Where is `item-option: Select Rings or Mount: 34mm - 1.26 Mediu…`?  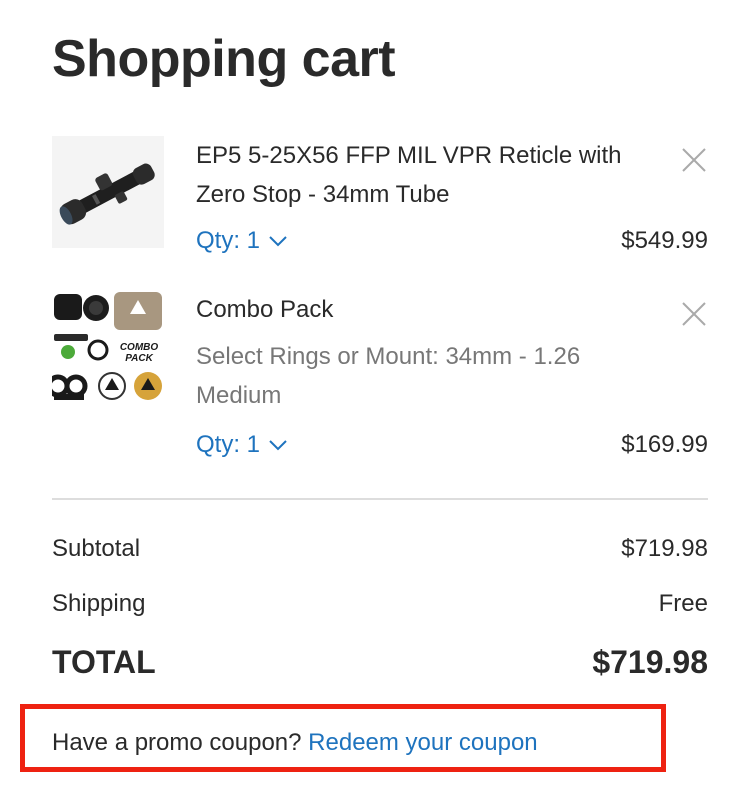 item-option: Select Rings or Mount: 34mm - 1.26 Mediu… is located at coordinates (388, 376).